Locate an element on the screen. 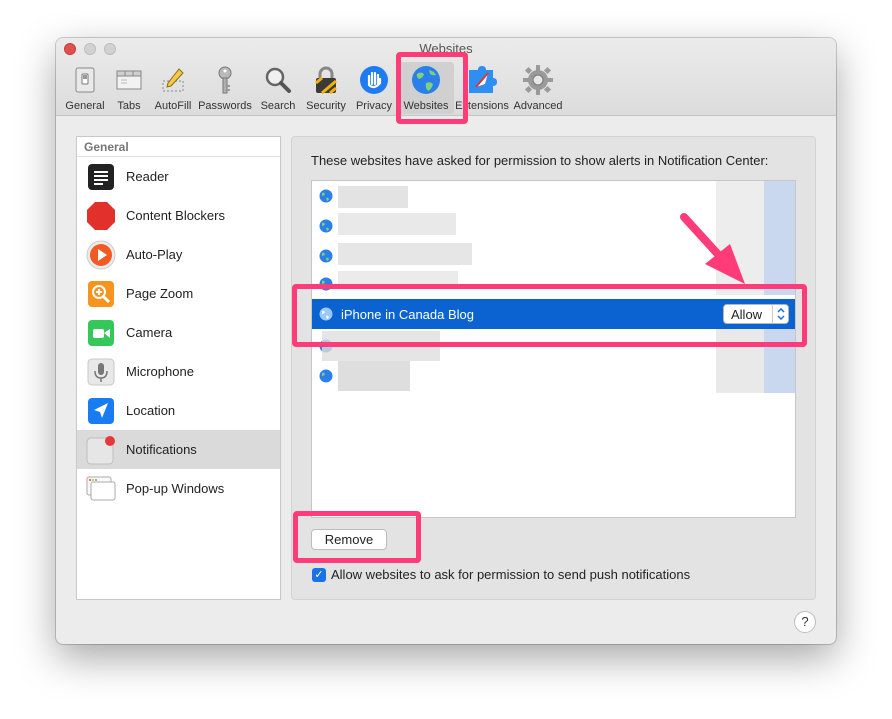  sidebar-item-notifications: Notifications is located at coordinates (178, 449).